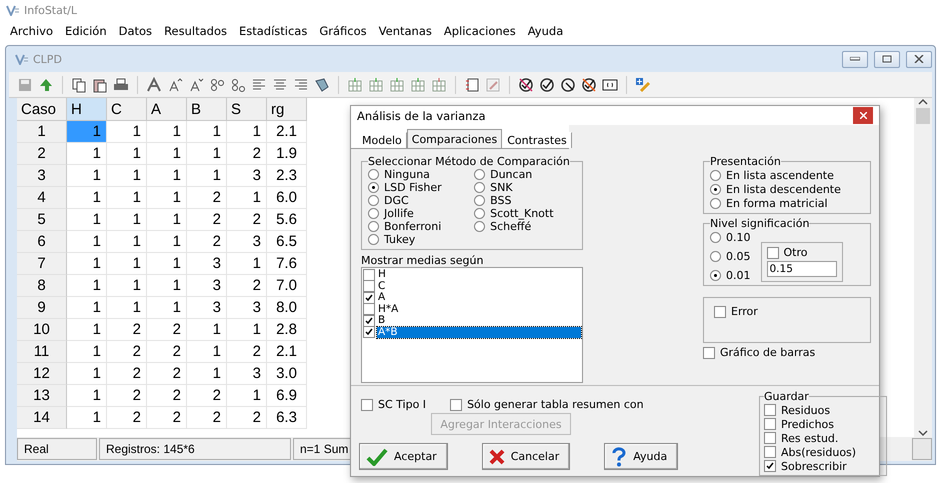  Describe the element at coordinates (167, 109) in the screenshot. I see `column-header: A` at that location.